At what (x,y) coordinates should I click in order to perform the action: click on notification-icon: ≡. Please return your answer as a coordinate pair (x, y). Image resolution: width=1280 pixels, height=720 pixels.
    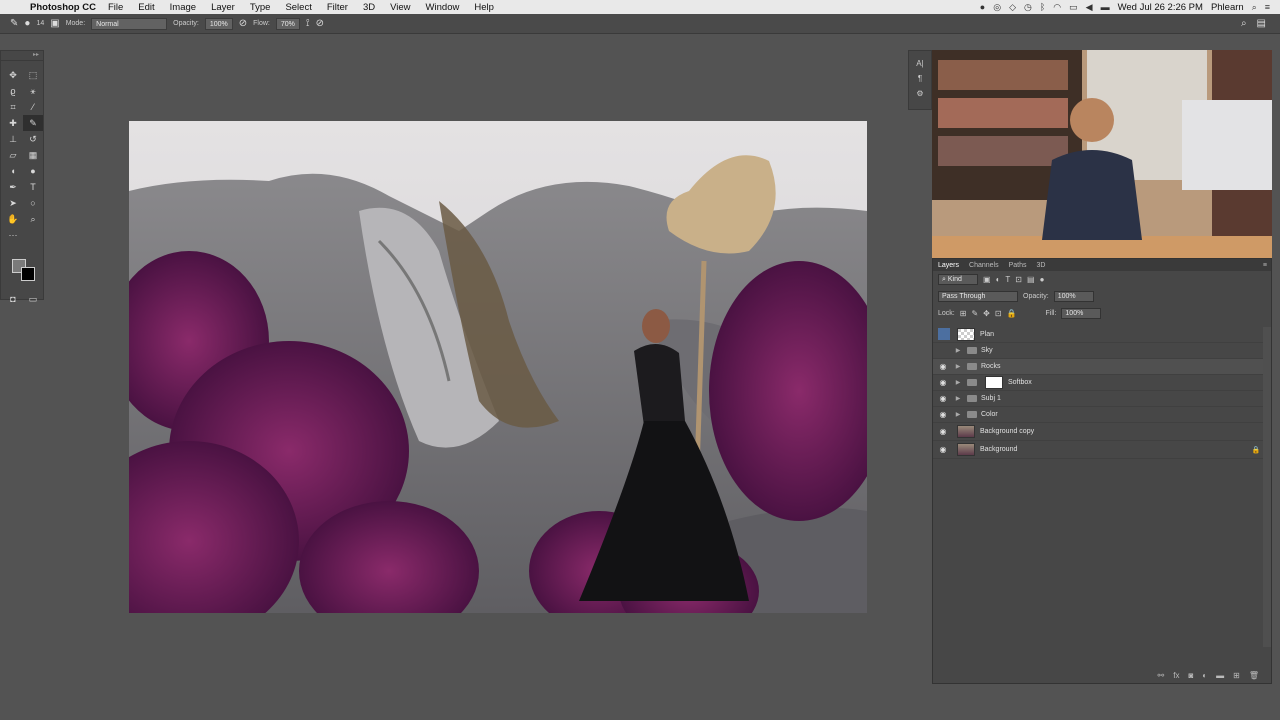
    Looking at the image, I should click on (1267, 7).